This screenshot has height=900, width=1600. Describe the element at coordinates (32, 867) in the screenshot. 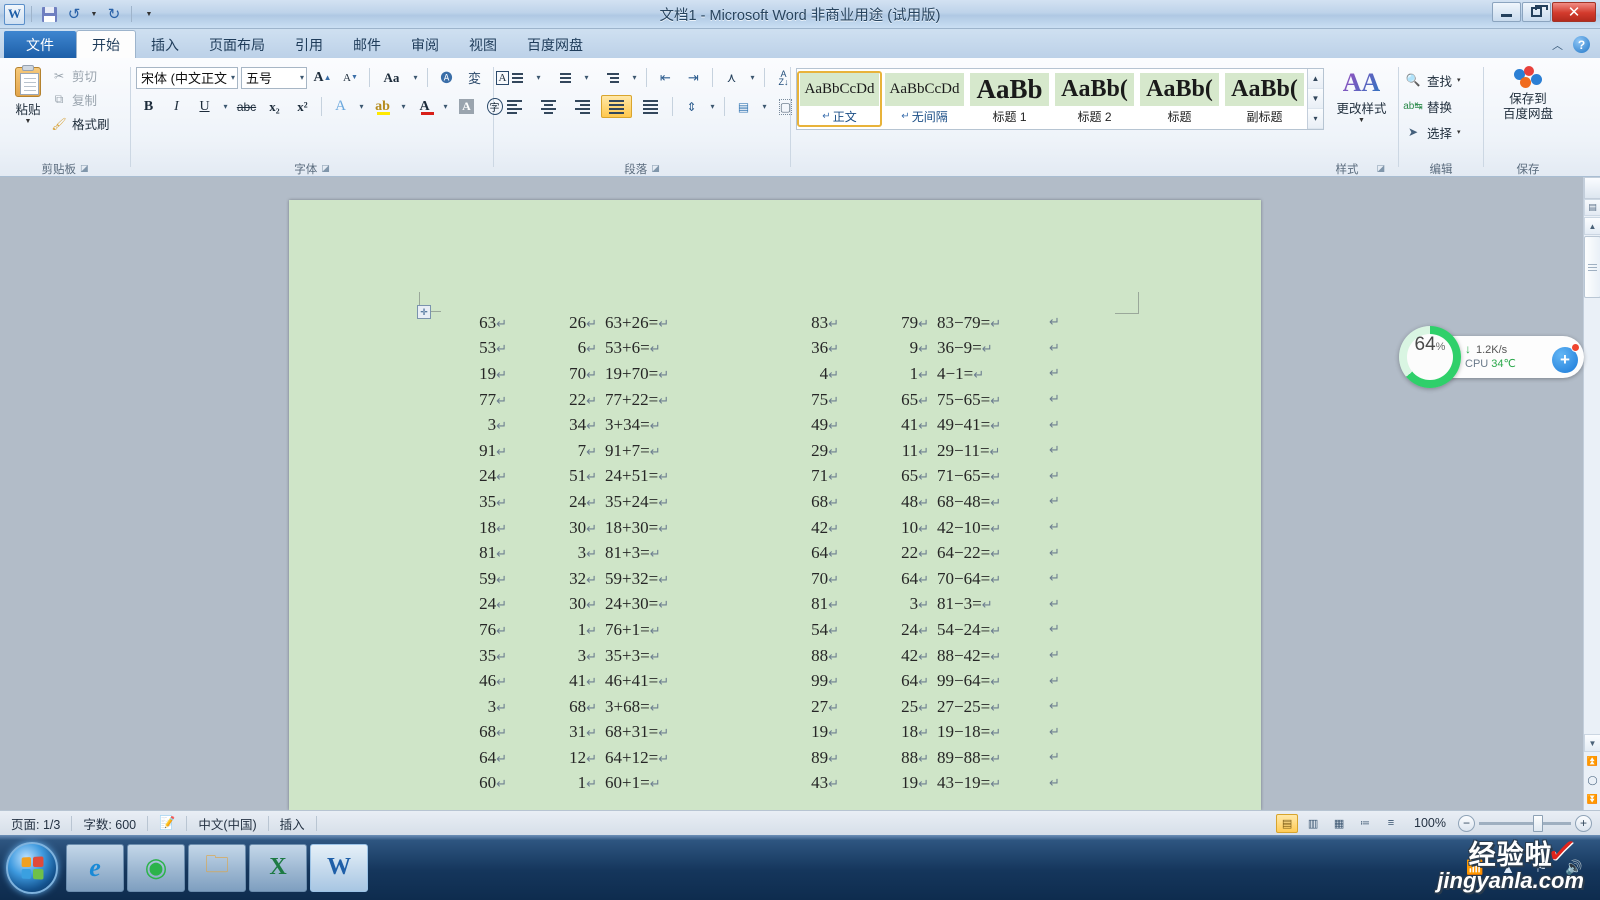

I see `start-button` at that location.